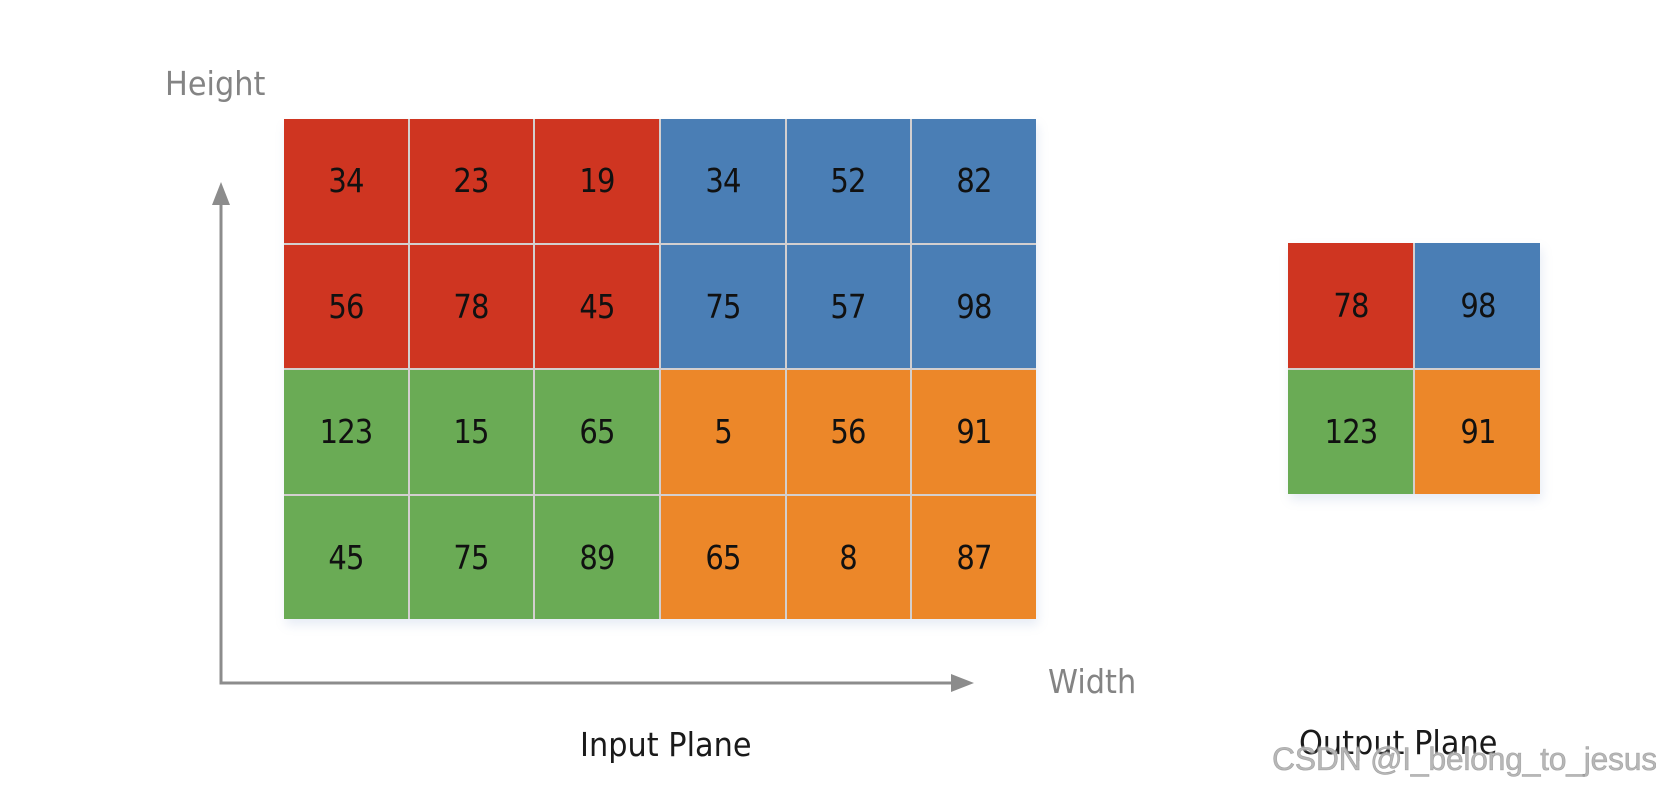 The height and width of the screenshot is (790, 1656). Describe the element at coordinates (215, 83) in the screenshot. I see `y-axis-label: Height` at that location.